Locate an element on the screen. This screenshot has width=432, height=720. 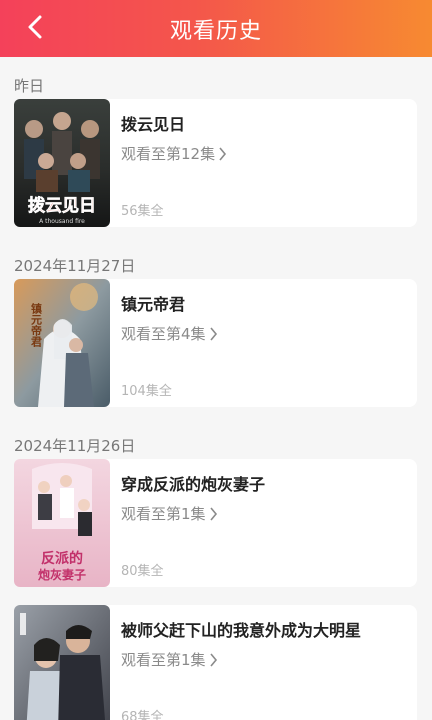
drama-title: 拨云见日 is located at coordinates (153, 124).